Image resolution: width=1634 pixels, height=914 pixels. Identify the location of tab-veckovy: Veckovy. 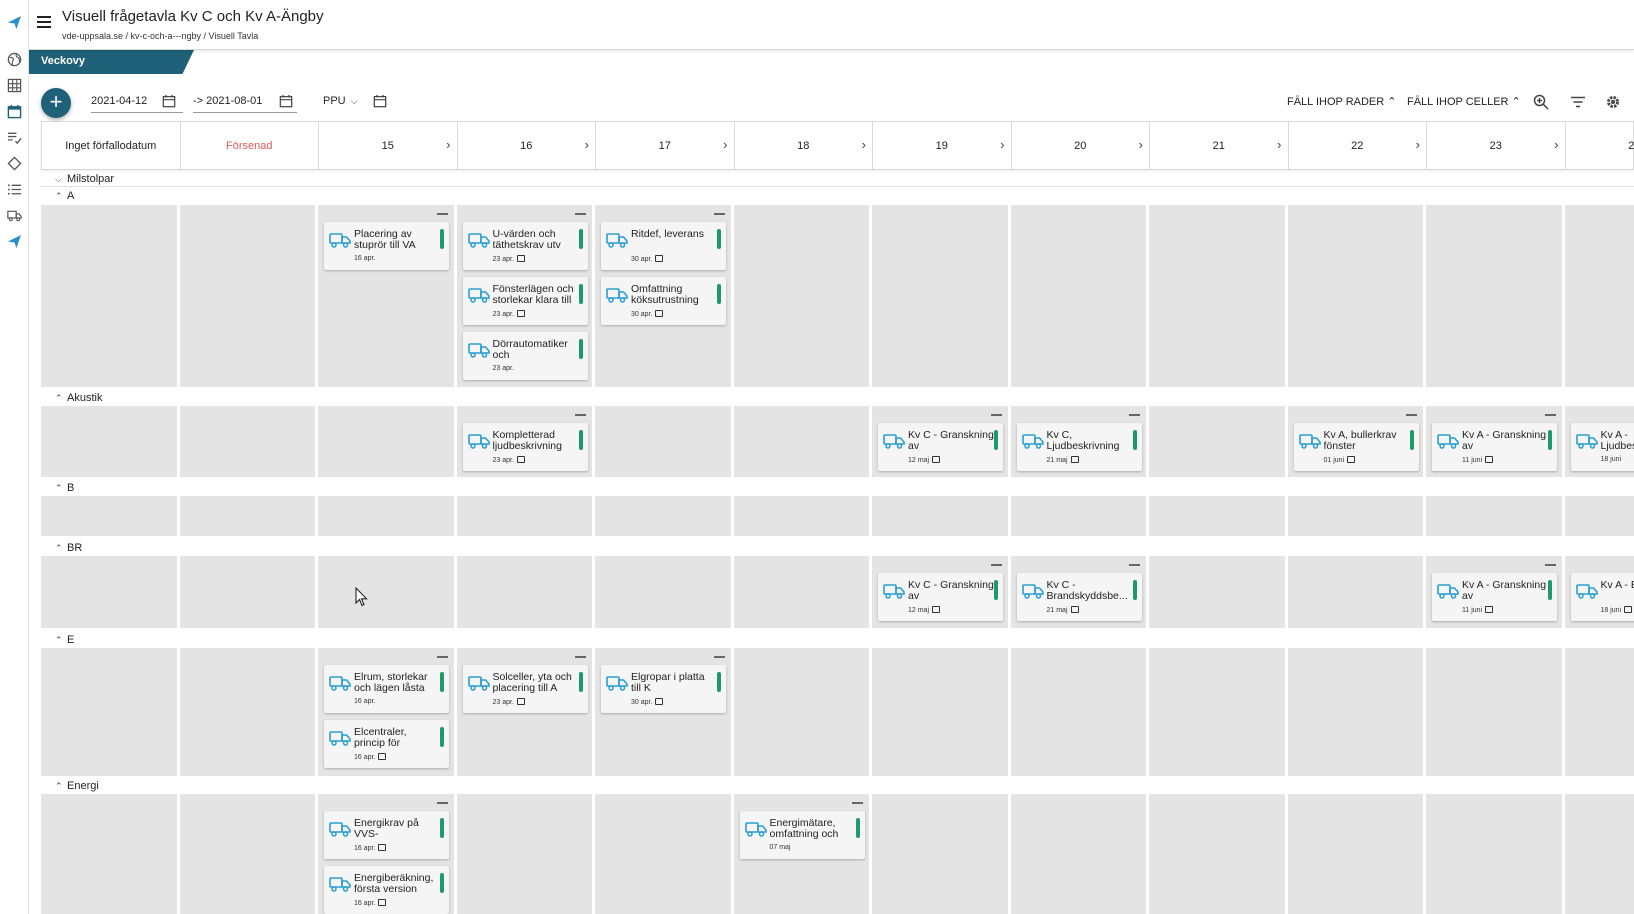
(111, 62).